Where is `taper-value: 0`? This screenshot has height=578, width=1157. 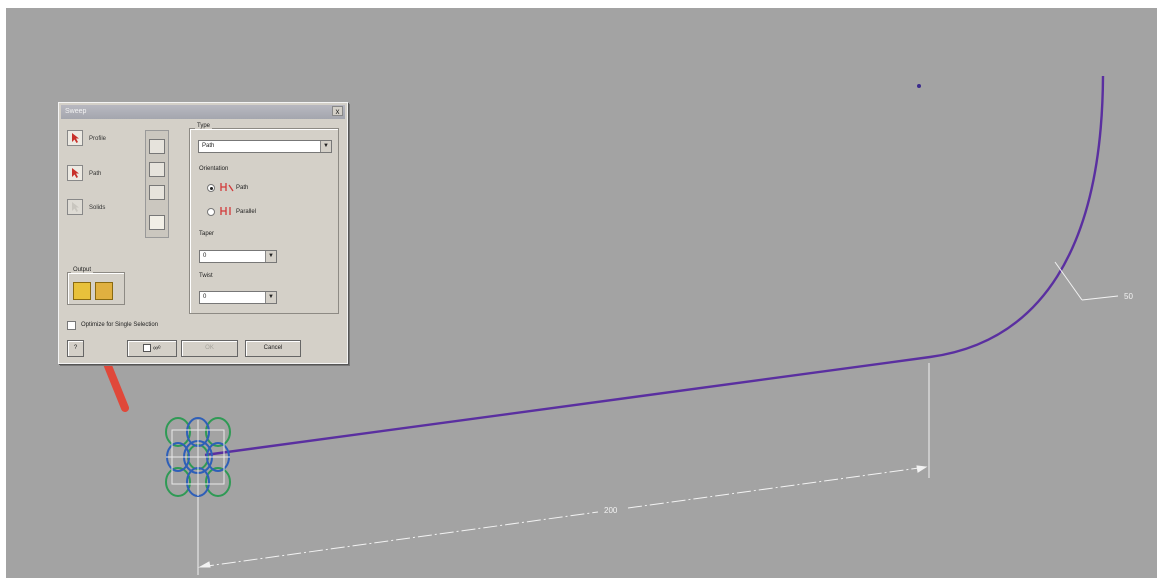 taper-value: 0 is located at coordinates (205, 256).